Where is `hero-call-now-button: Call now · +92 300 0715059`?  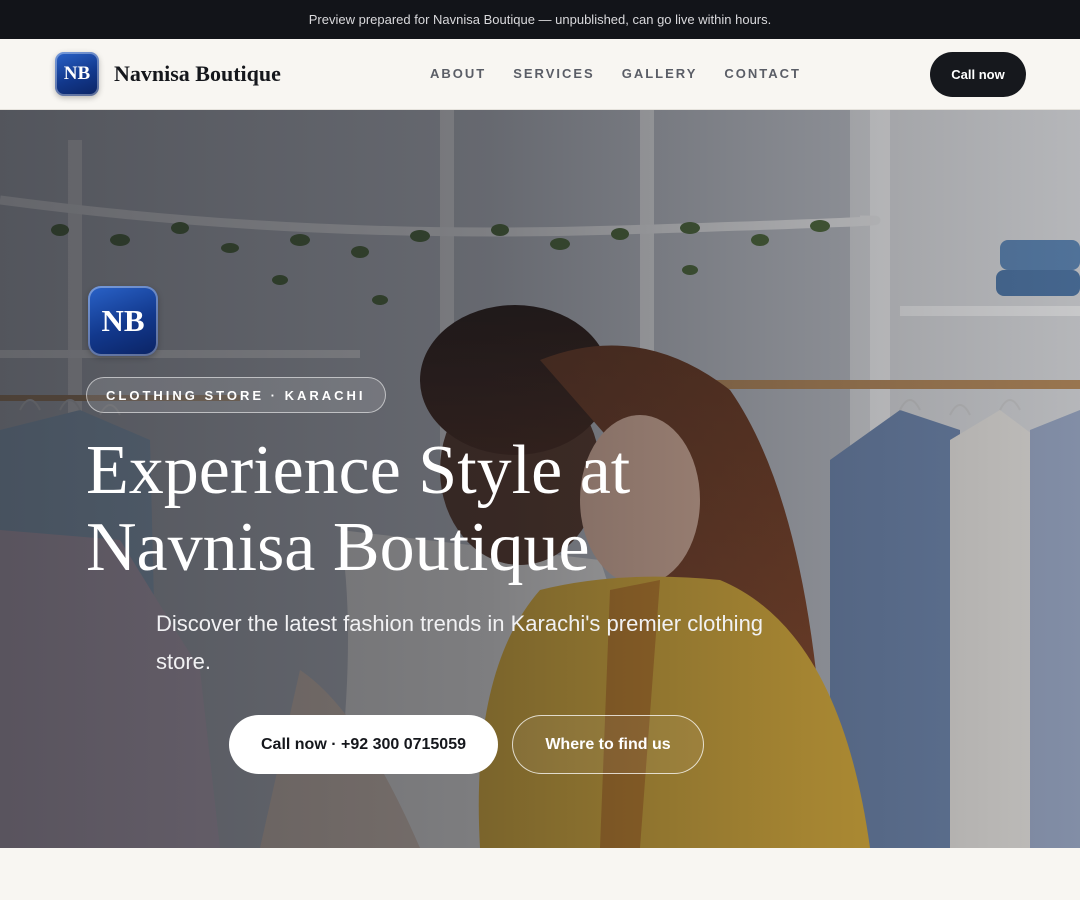
hero-call-now-button: Call now · +92 300 0715059 is located at coordinates (363, 744).